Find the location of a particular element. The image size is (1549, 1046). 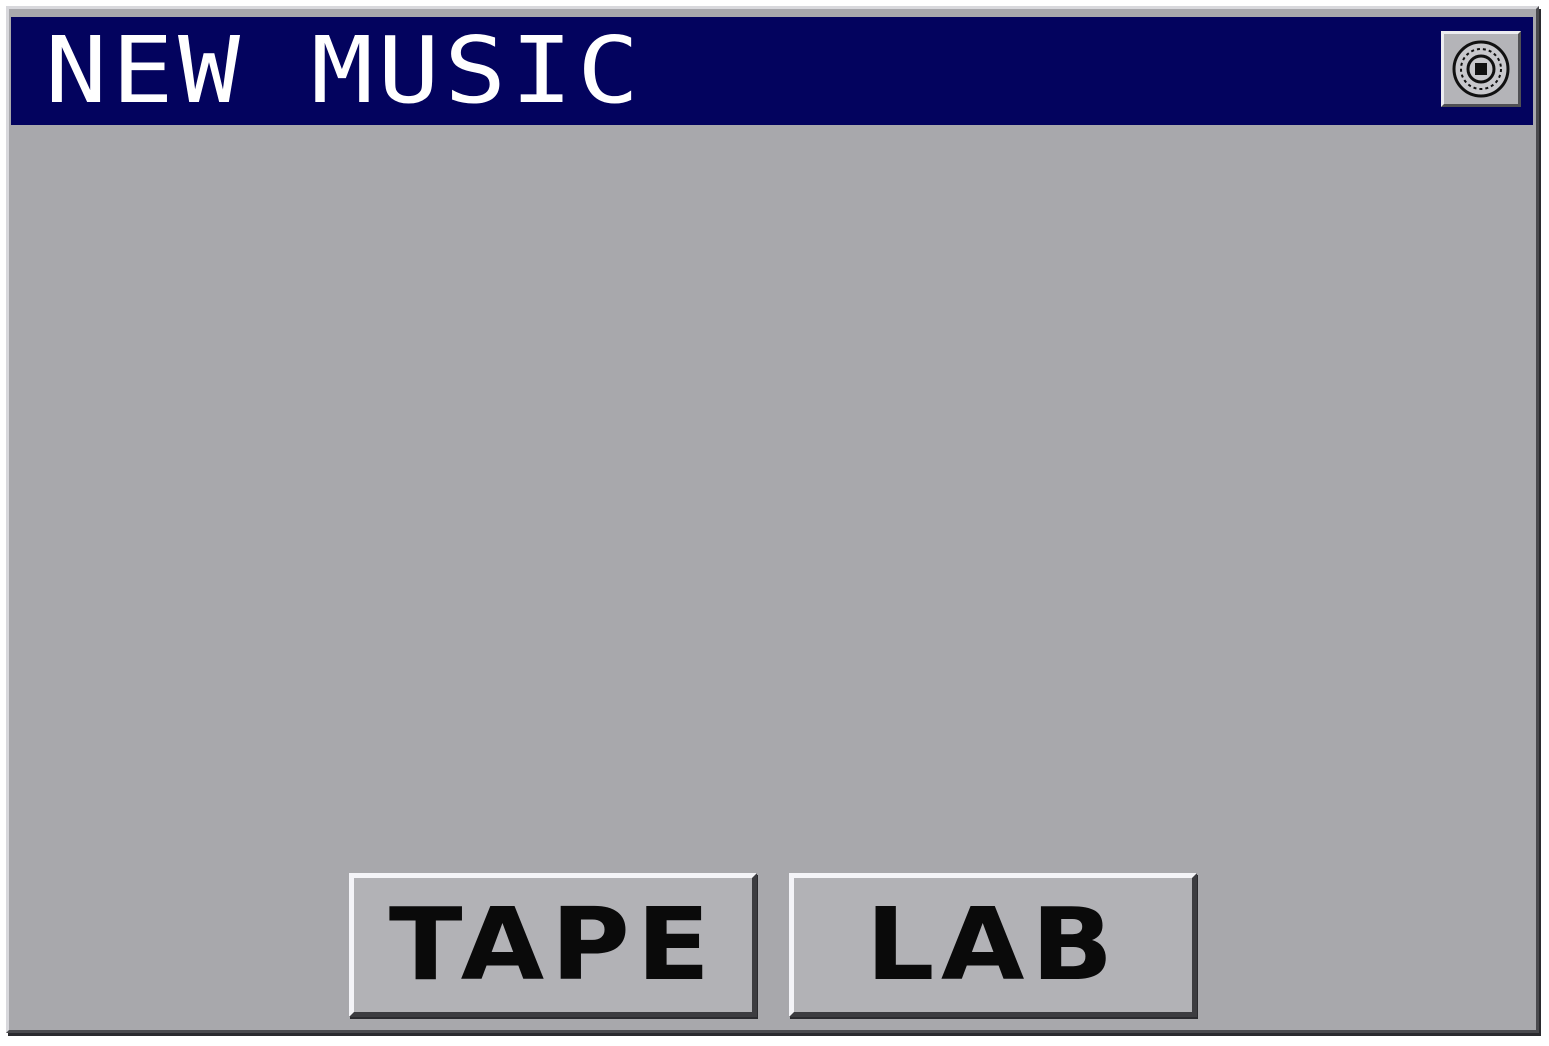

lab-button-label: LAB is located at coordinates (993, 944).